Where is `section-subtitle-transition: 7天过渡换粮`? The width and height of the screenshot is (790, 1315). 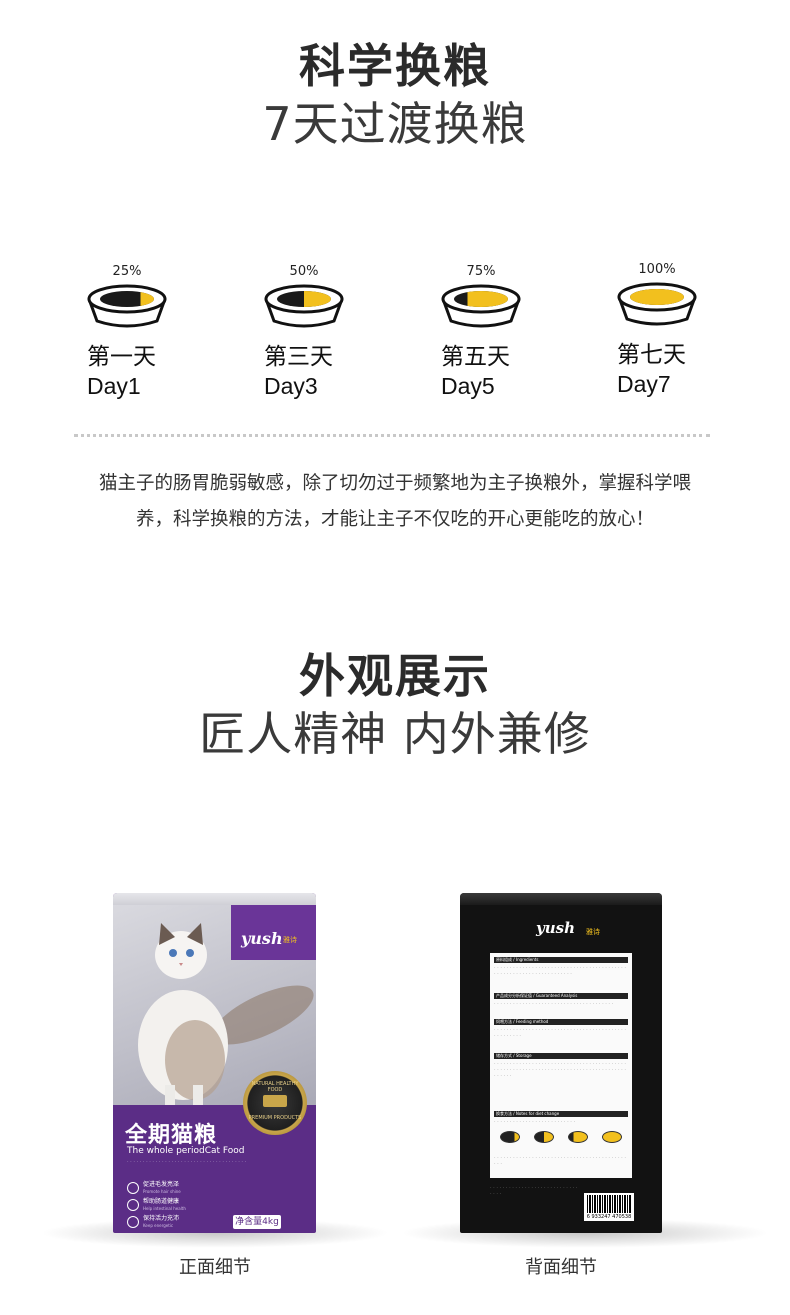
section-subtitle-transition: 7天过渡换粮 is located at coordinates (395, 124).